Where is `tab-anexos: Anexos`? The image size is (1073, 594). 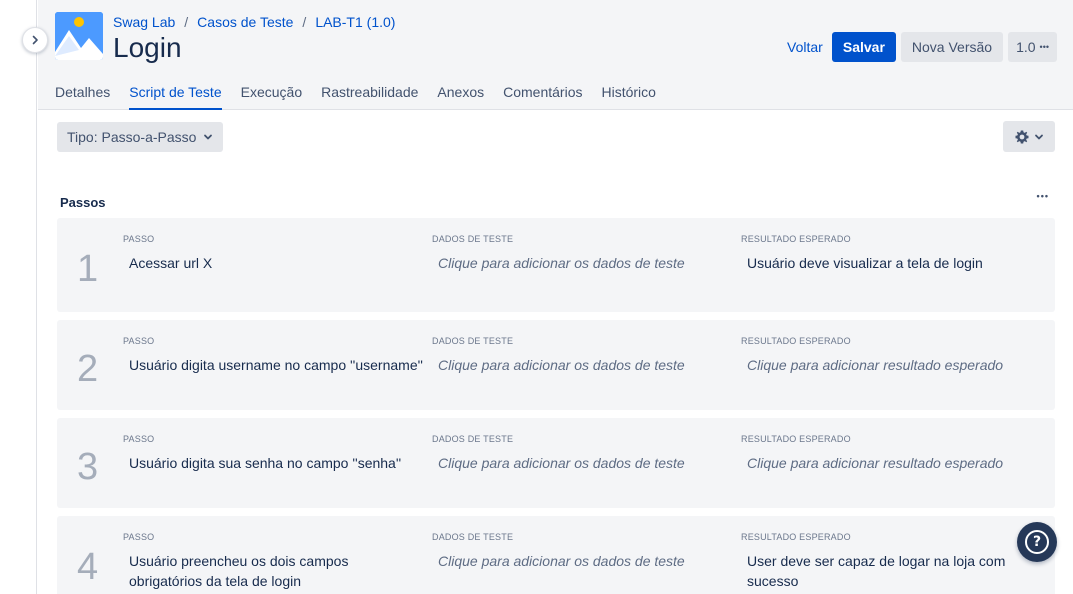 tab-anexos: Anexos is located at coordinates (460, 97).